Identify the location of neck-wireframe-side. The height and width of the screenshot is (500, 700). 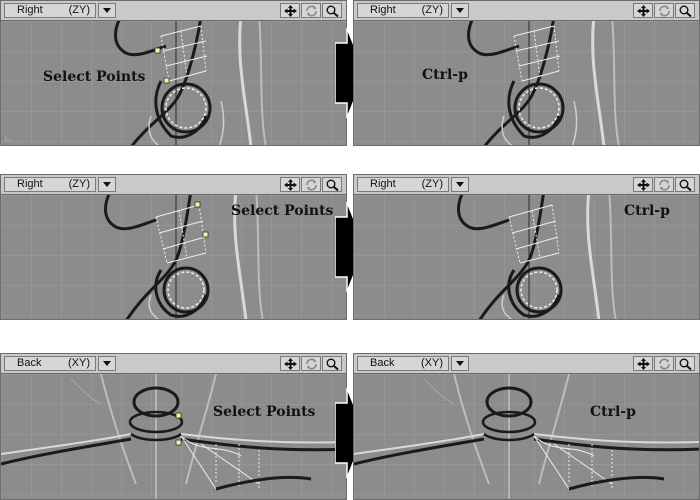
(526, 83).